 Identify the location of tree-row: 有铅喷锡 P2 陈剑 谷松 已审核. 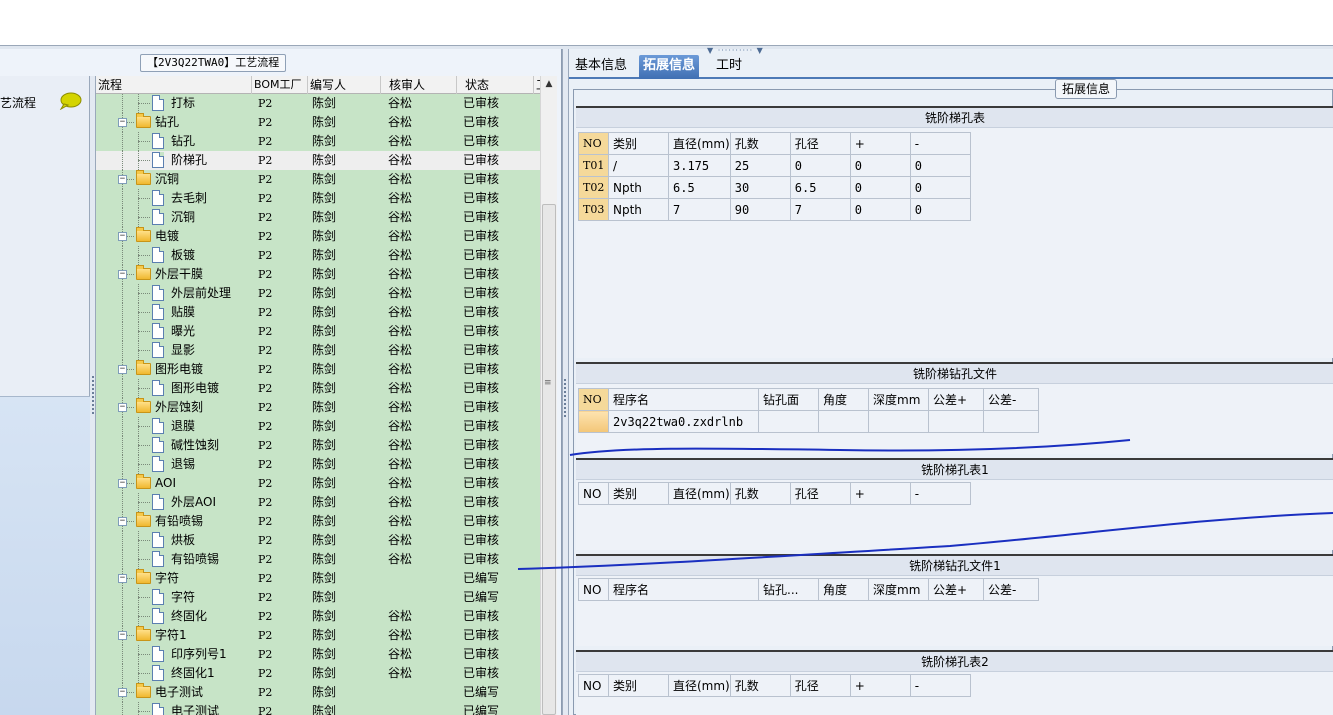
(318, 559).